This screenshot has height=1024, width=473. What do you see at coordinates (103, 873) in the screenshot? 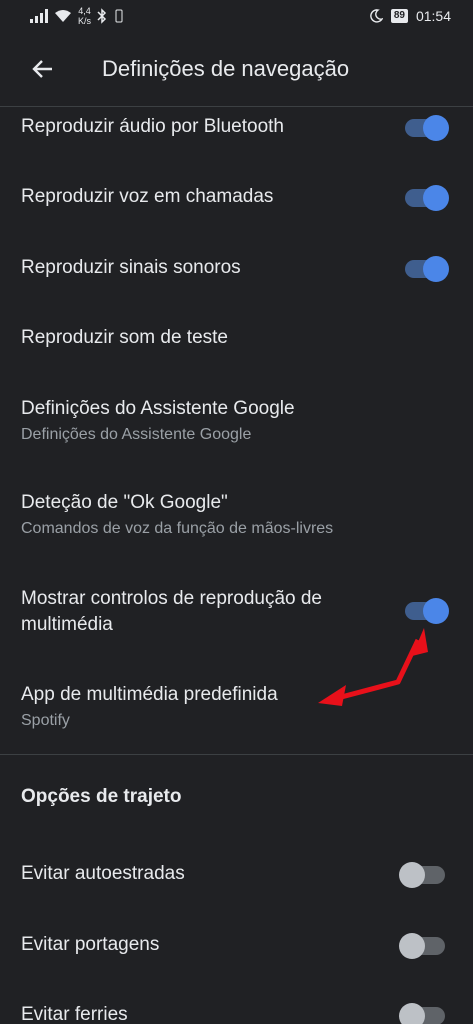
I see `setting-title: Evitar autoestradas` at bounding box center [103, 873].